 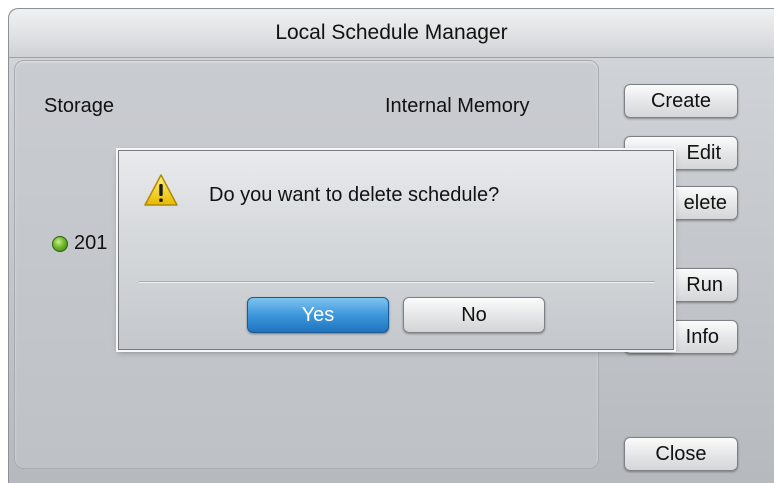 I want to click on create-button: Create, so click(x=681, y=101).